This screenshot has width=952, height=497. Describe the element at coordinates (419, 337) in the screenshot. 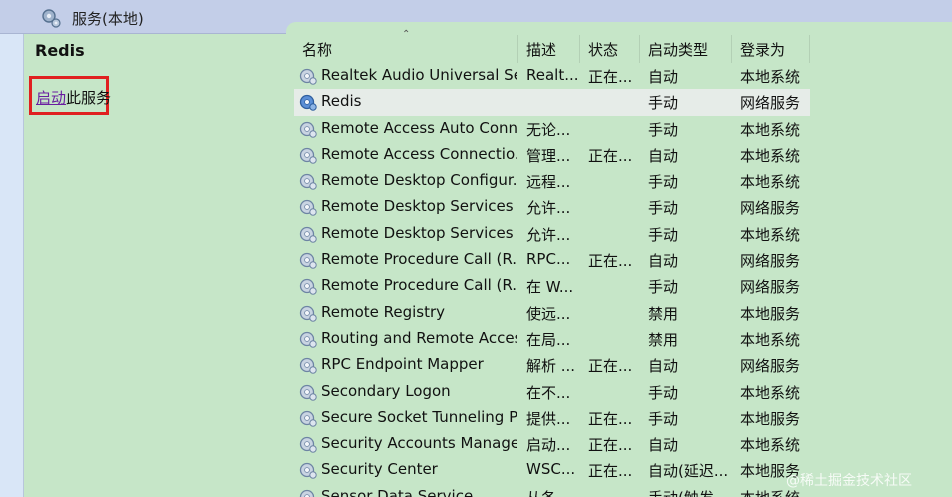

I see `service-name-cell: Routing and Remote Access` at that location.